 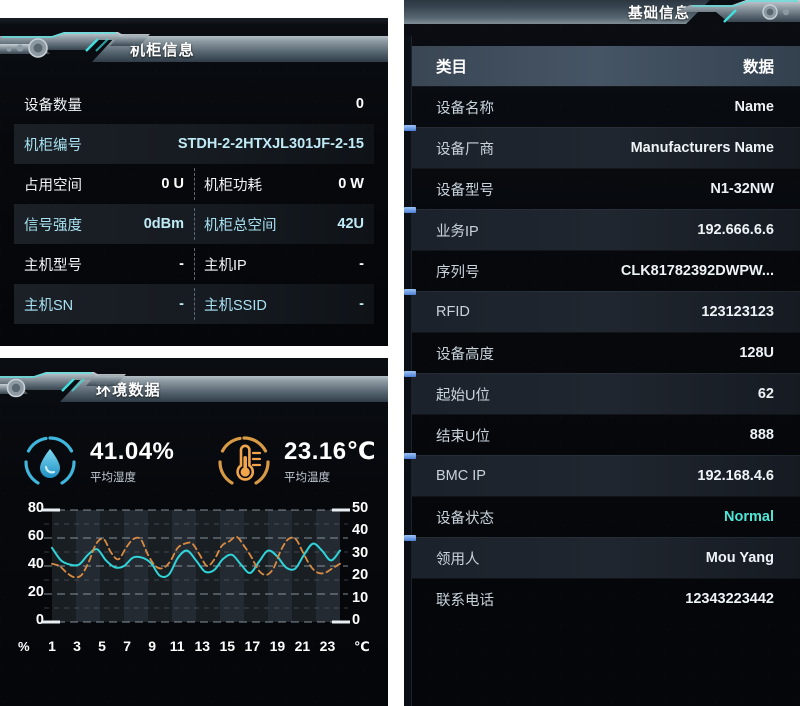 I want to click on chart-x-tick: 17, so click(x=252, y=646).